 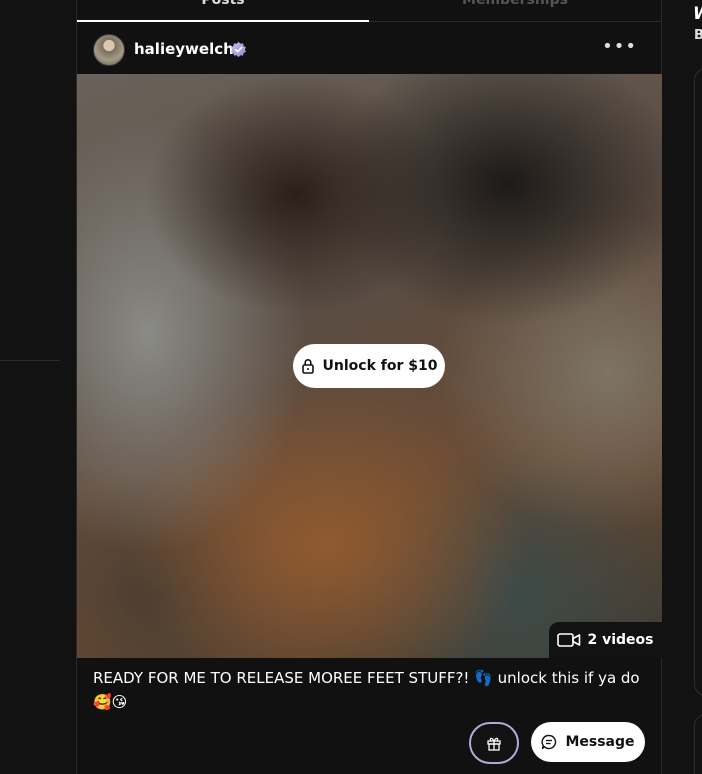 What do you see at coordinates (223, 7) in the screenshot?
I see `tab-posts: Posts` at bounding box center [223, 7].